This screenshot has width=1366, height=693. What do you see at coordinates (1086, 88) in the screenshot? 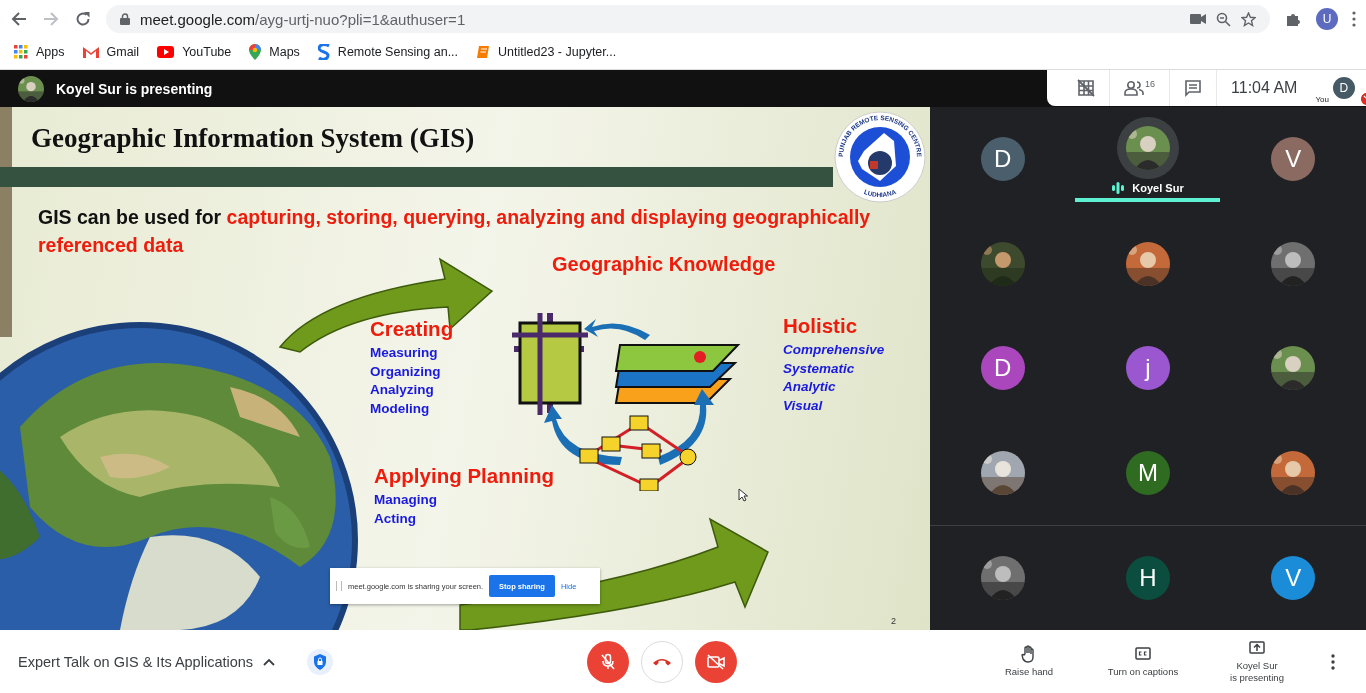
I see `grid-off-icon` at bounding box center [1086, 88].